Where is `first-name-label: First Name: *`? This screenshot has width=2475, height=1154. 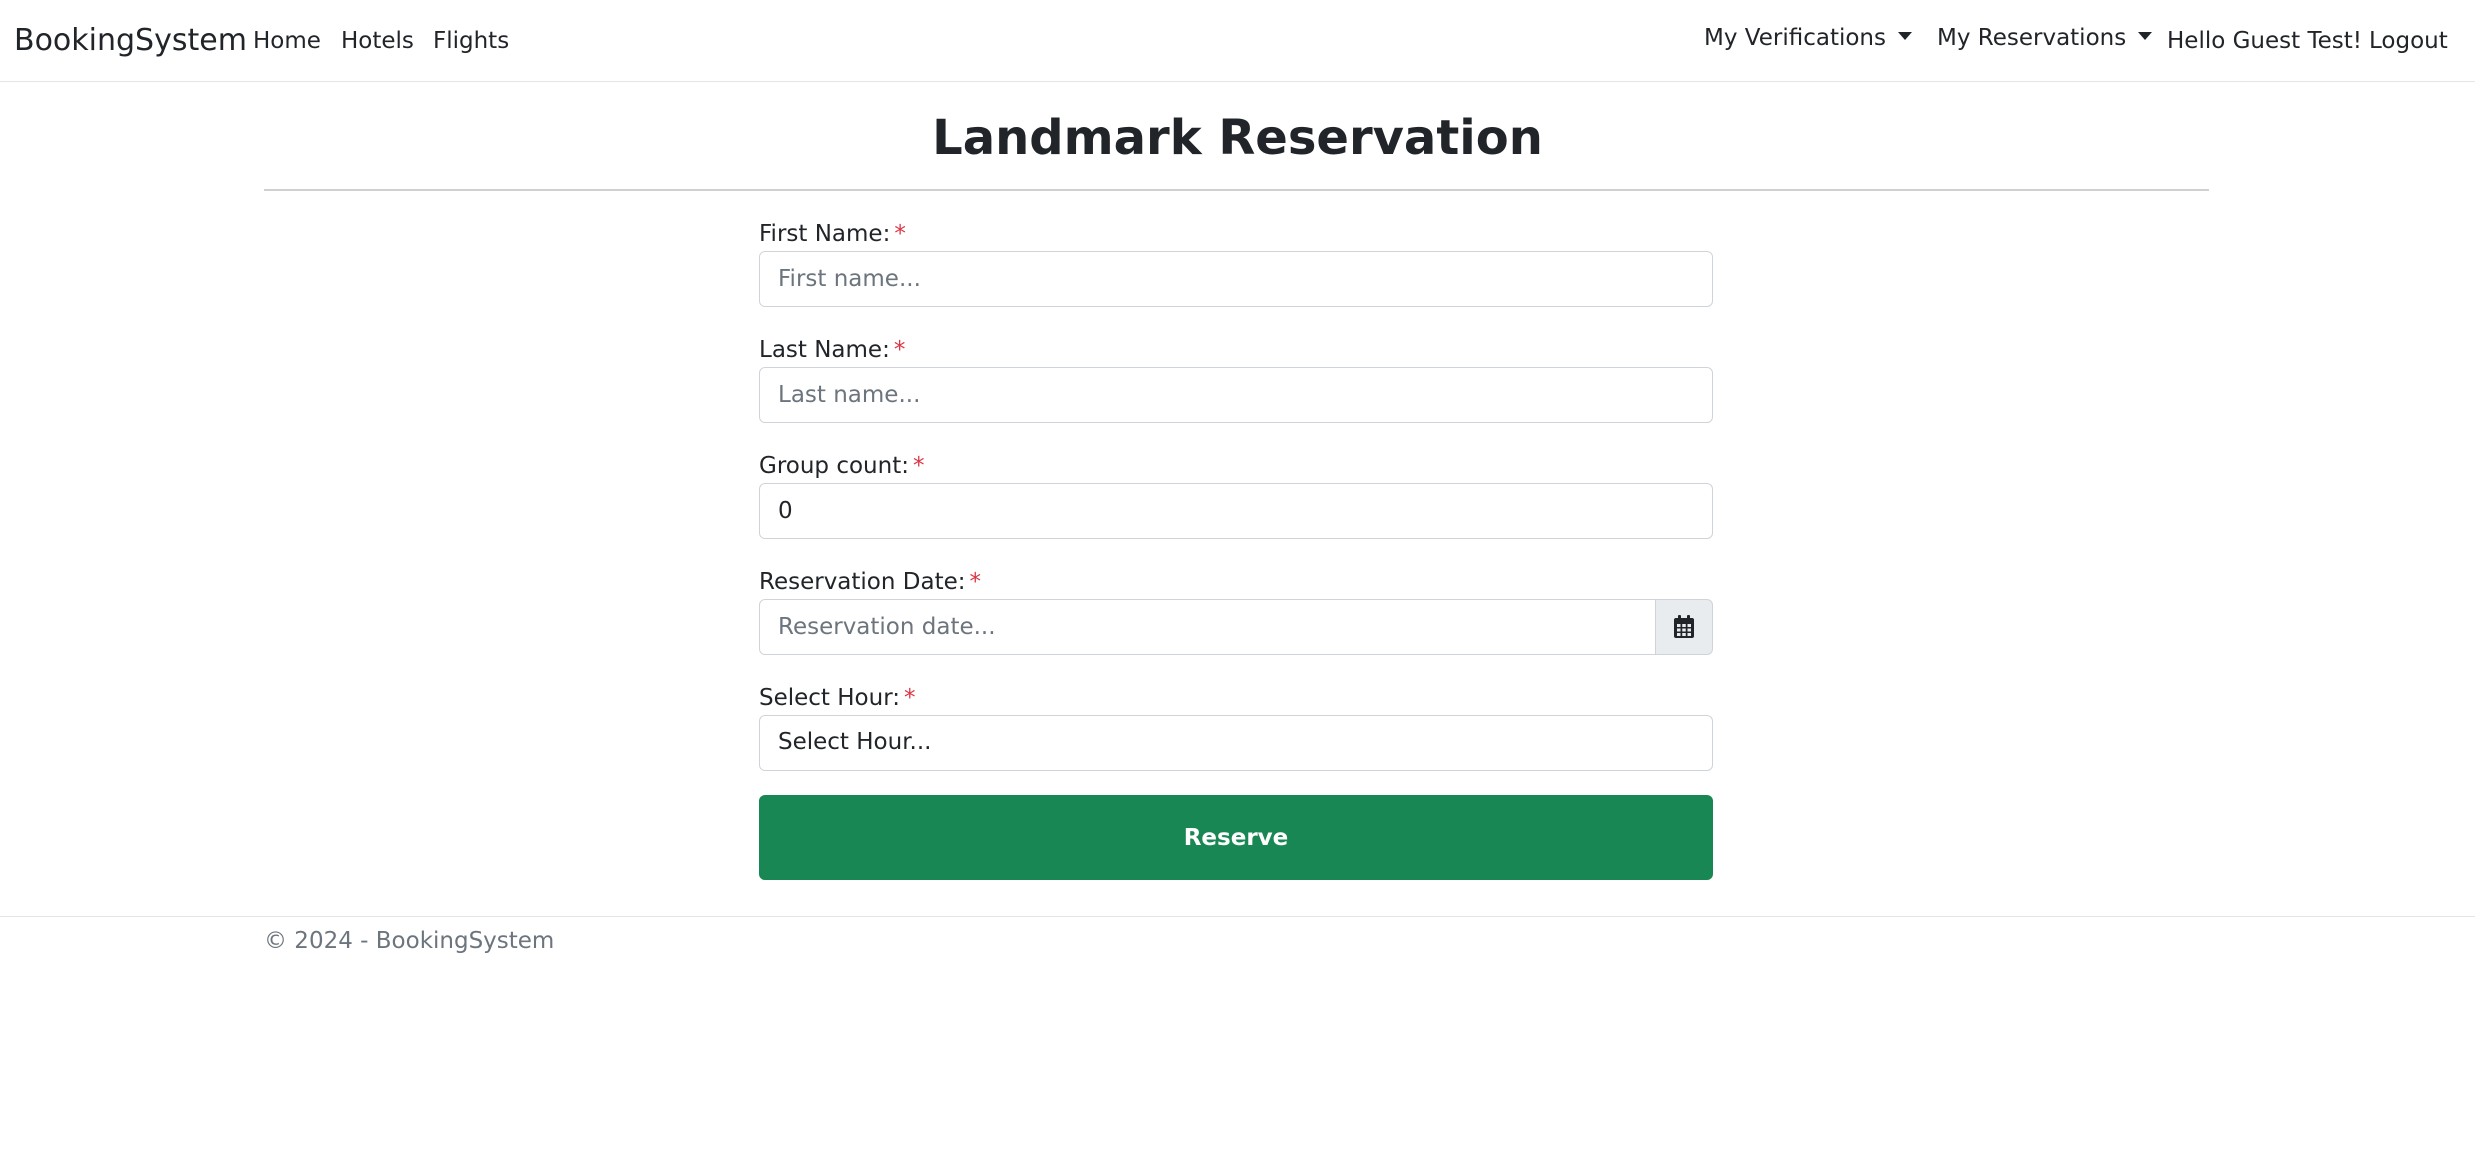
first-name-label: First Name: * is located at coordinates (832, 234).